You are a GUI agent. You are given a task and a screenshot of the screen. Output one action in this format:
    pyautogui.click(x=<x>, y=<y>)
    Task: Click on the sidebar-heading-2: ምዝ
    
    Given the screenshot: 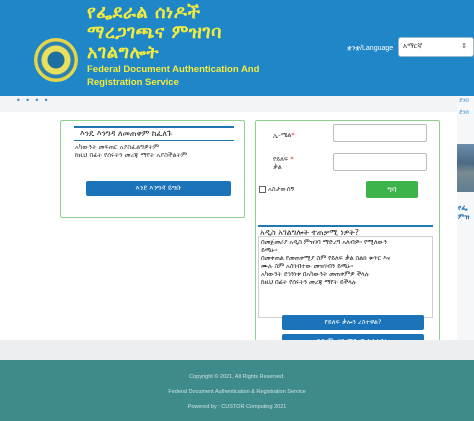 What is the action you would take?
    pyautogui.click(x=464, y=217)
    